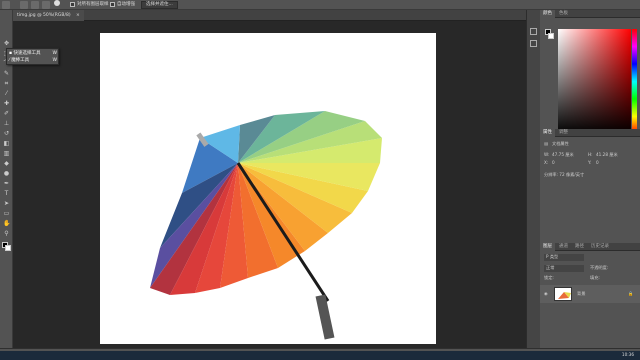 The image size is (640, 360). I want to click on tab-history: 历史记录, so click(600, 247).